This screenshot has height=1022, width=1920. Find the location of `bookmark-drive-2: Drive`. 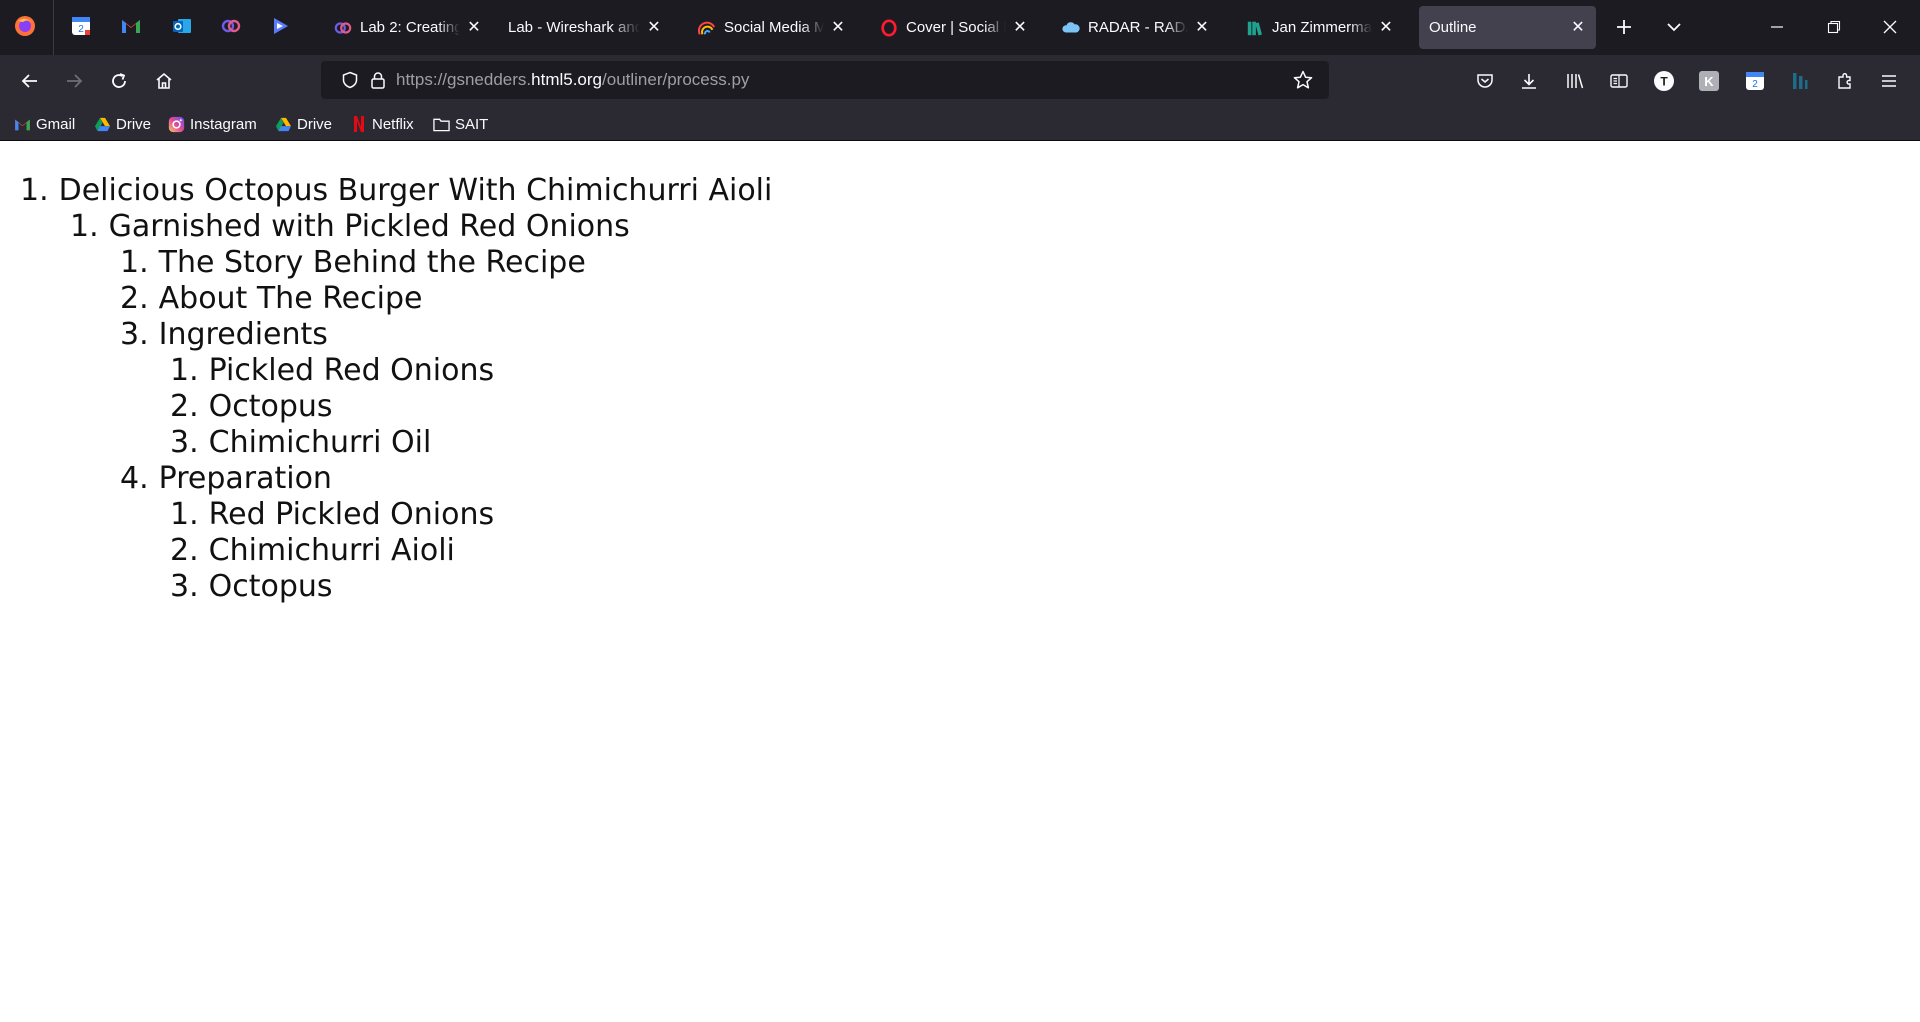

bookmark-drive-2: Drive is located at coordinates (303, 124).